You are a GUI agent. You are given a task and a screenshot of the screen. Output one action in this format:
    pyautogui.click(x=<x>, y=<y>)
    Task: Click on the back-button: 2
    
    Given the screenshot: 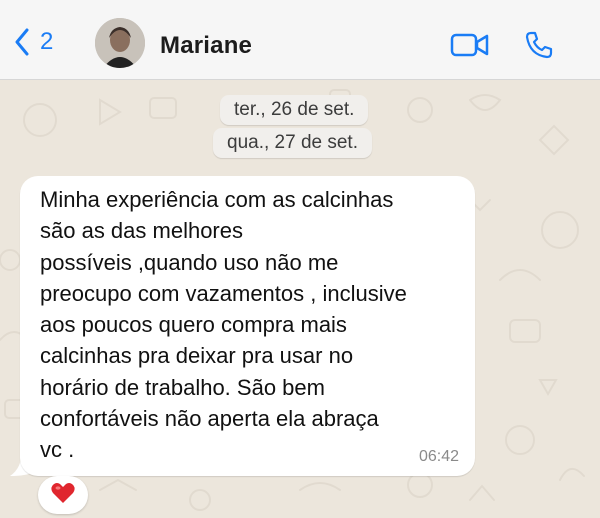 What is the action you would take?
    pyautogui.click(x=33, y=42)
    